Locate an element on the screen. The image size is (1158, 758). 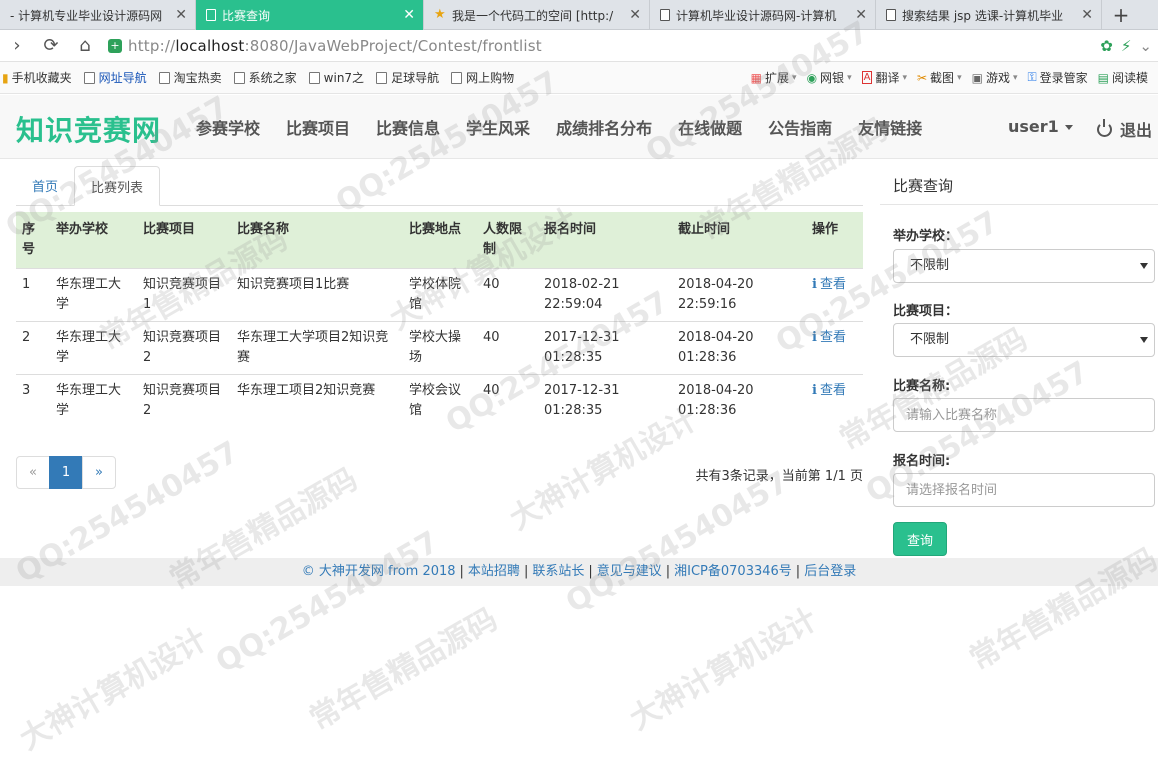
extensions-button: ▦ 扩展 ▾ is located at coordinates (774, 77).